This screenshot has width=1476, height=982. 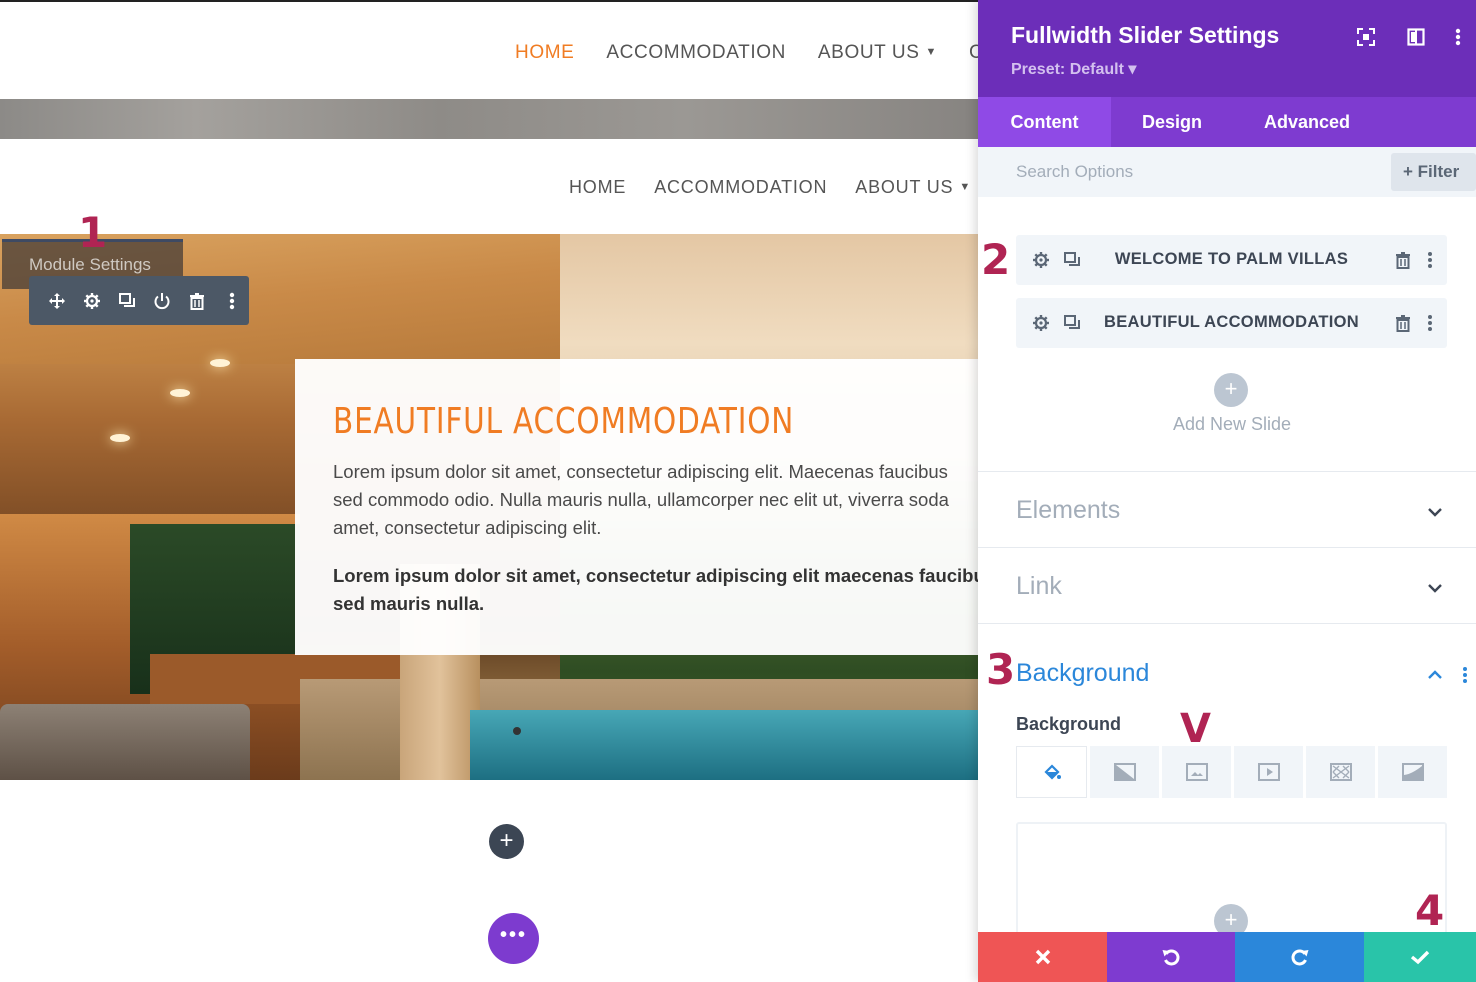 I want to click on section-title: Elements, so click(x=1068, y=510).